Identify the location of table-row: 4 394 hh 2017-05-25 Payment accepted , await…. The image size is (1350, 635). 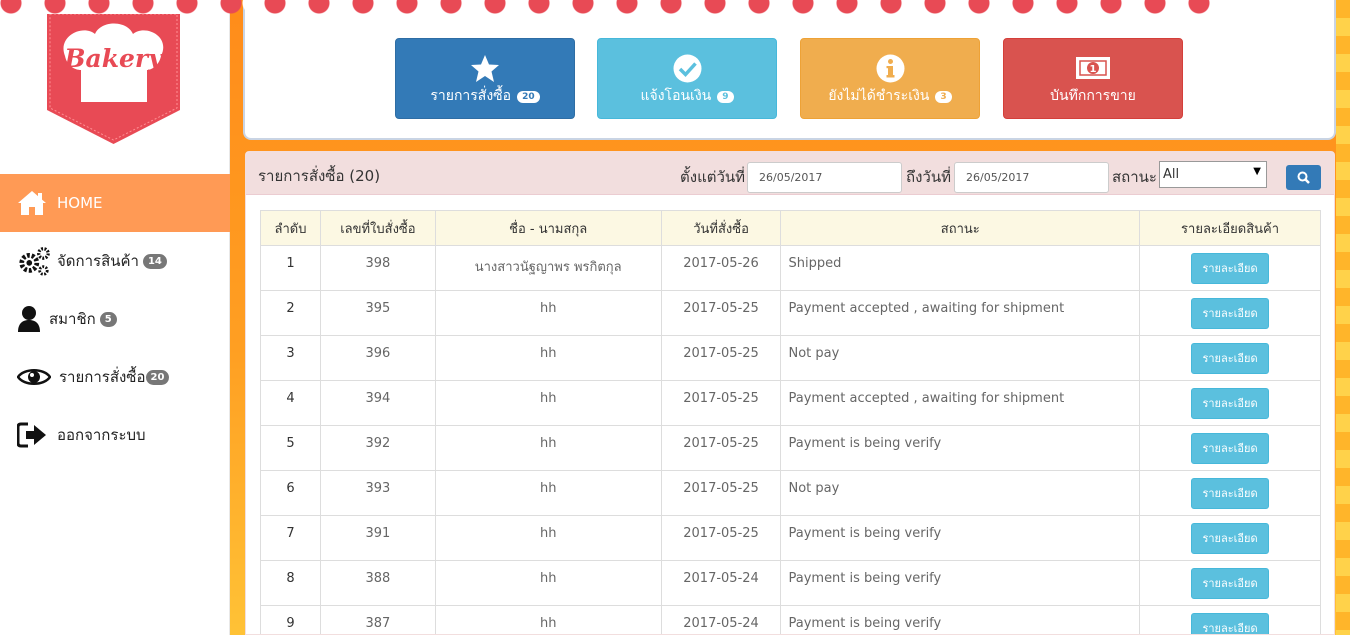
(790, 403).